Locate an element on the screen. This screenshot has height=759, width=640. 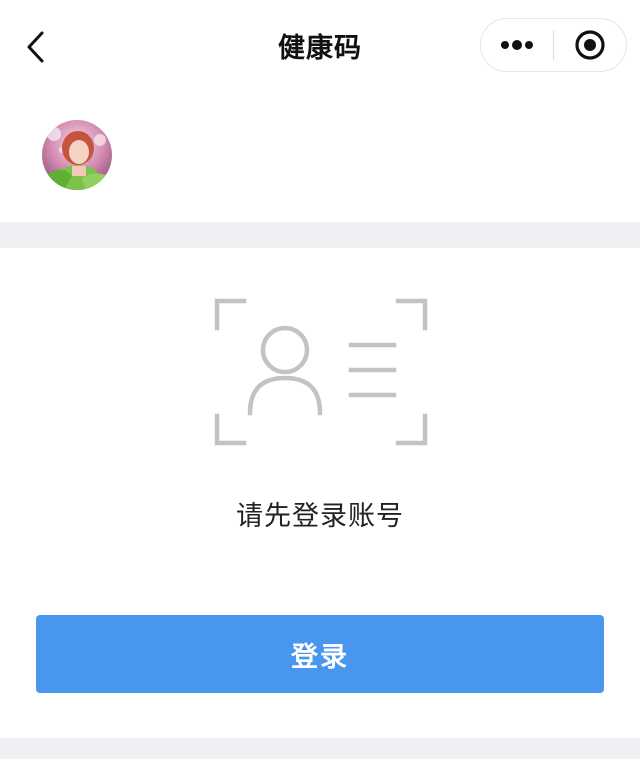
id-card-scan-icon is located at coordinates (321, 372).